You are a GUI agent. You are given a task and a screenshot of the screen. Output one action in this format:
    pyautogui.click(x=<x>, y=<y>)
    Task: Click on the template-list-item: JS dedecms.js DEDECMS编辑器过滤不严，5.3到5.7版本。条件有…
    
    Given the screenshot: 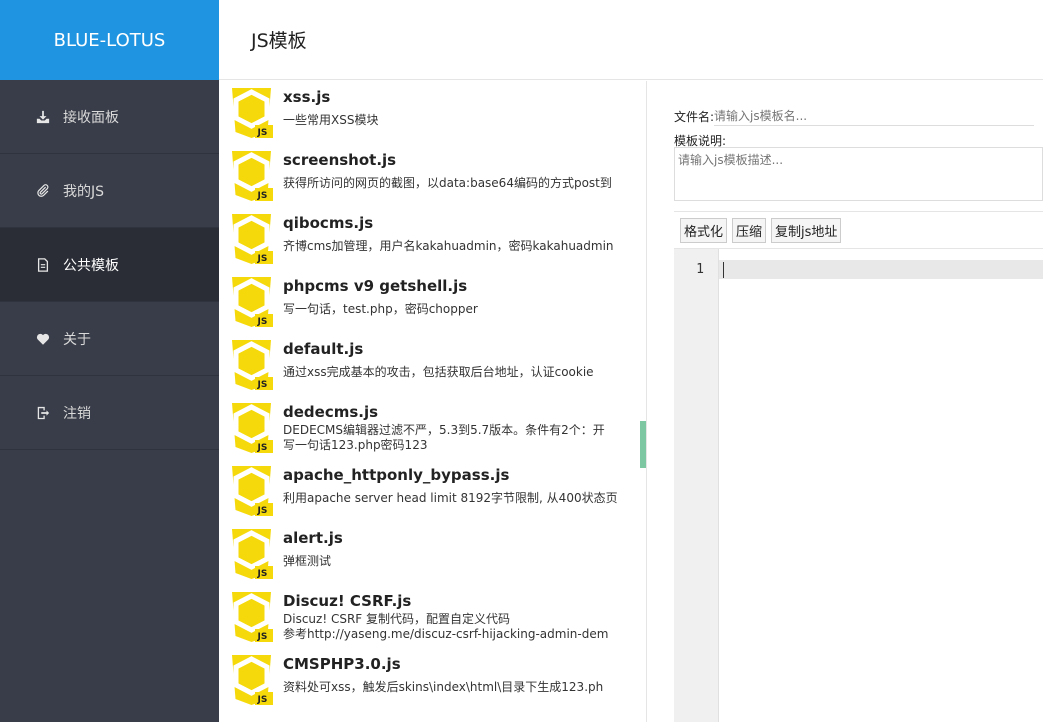 What is the action you would take?
    pyautogui.click(x=435, y=433)
    